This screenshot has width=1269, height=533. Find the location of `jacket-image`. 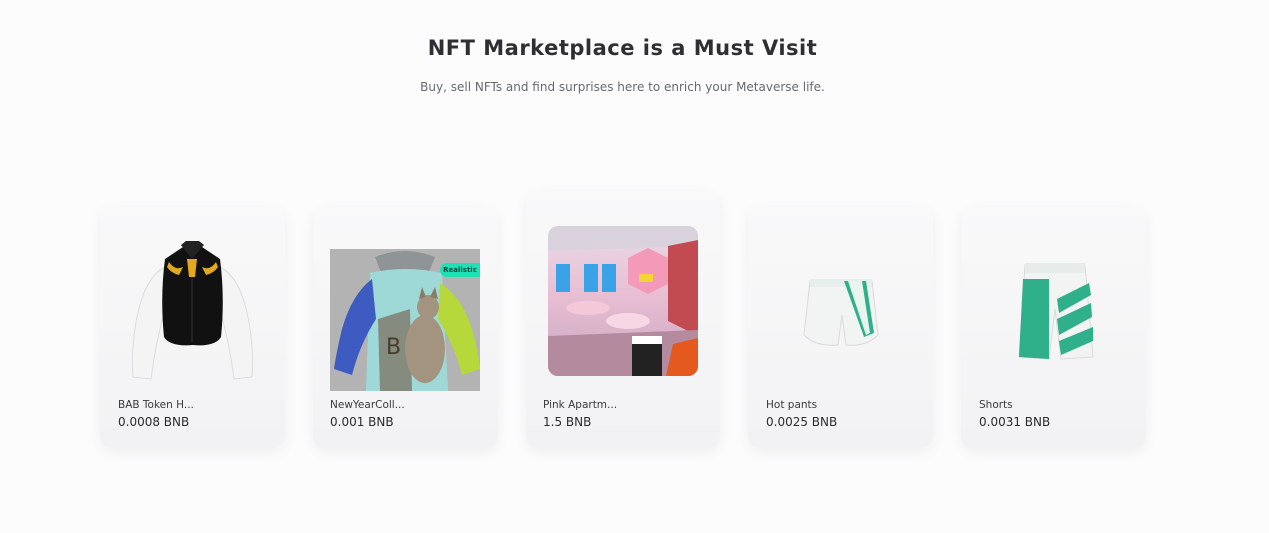

jacket-image is located at coordinates (192, 312).